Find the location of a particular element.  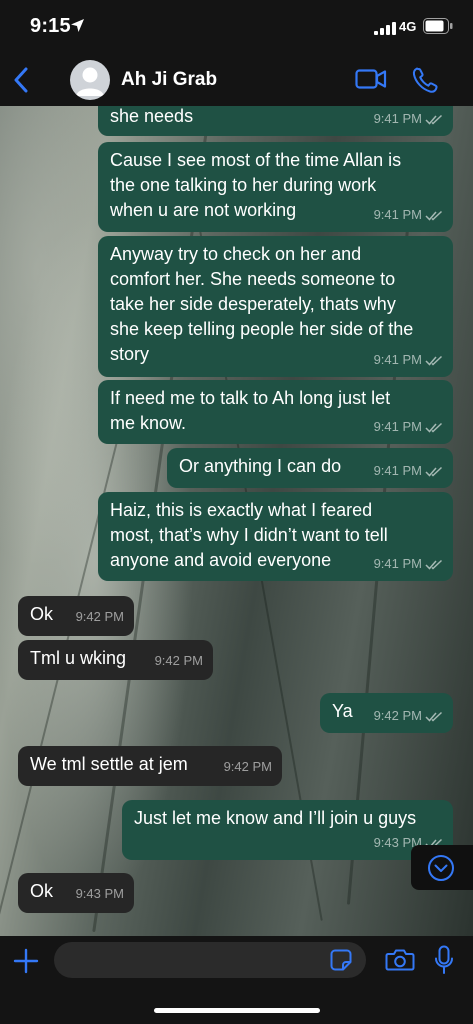

chat-header: Ah Ji Grab is located at coordinates (236, 81).